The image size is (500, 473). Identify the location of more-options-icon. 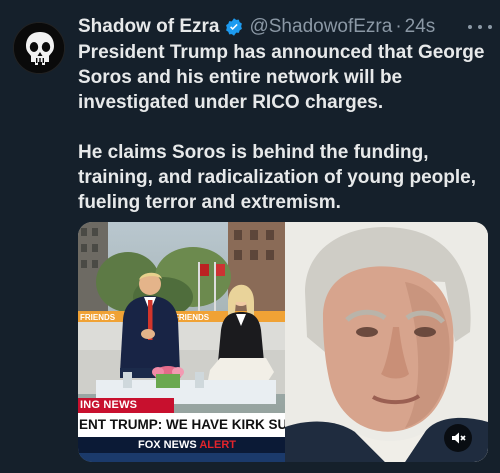
(480, 27).